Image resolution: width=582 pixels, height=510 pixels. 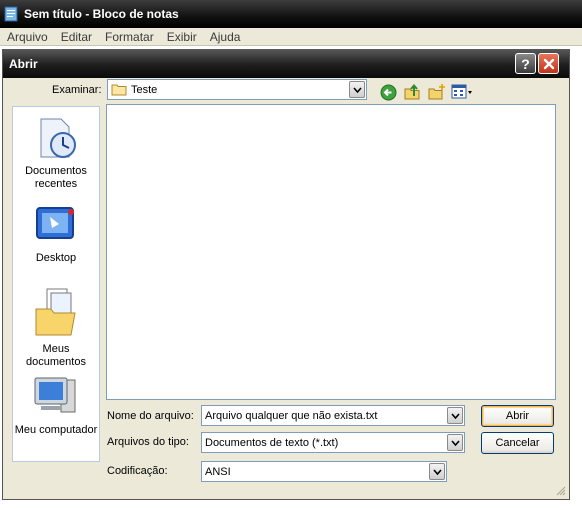 I want to click on look-in-label: Examinar:, so click(x=77, y=90).